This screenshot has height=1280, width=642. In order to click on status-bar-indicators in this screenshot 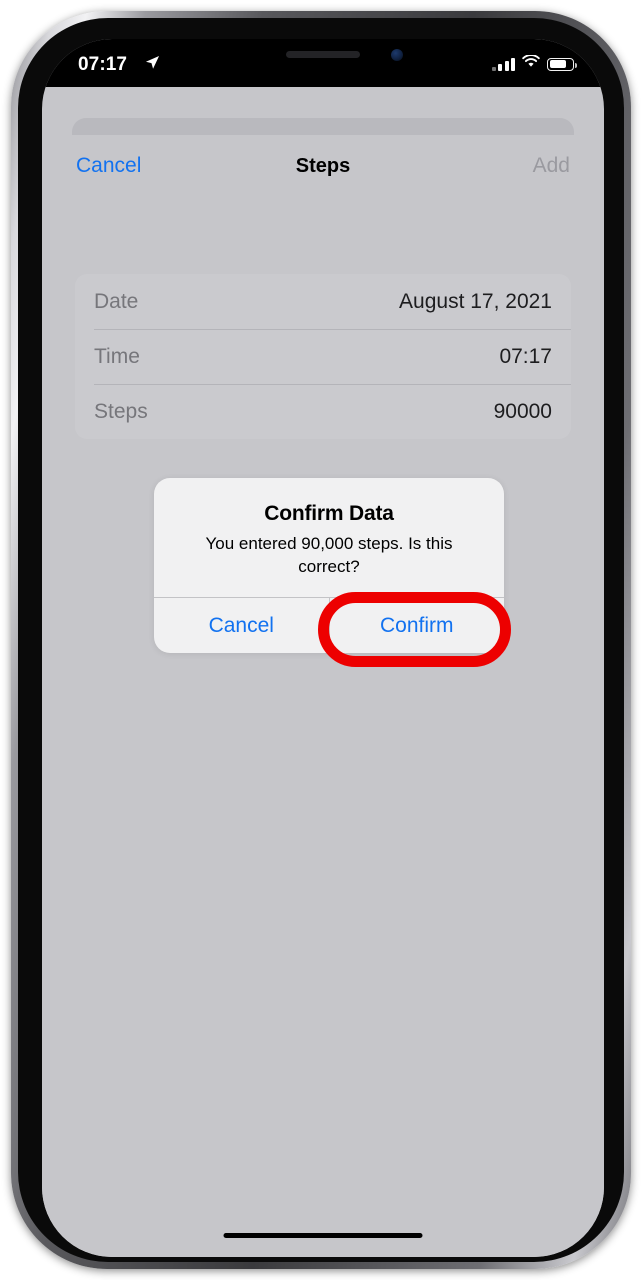, I will do `click(534, 63)`.